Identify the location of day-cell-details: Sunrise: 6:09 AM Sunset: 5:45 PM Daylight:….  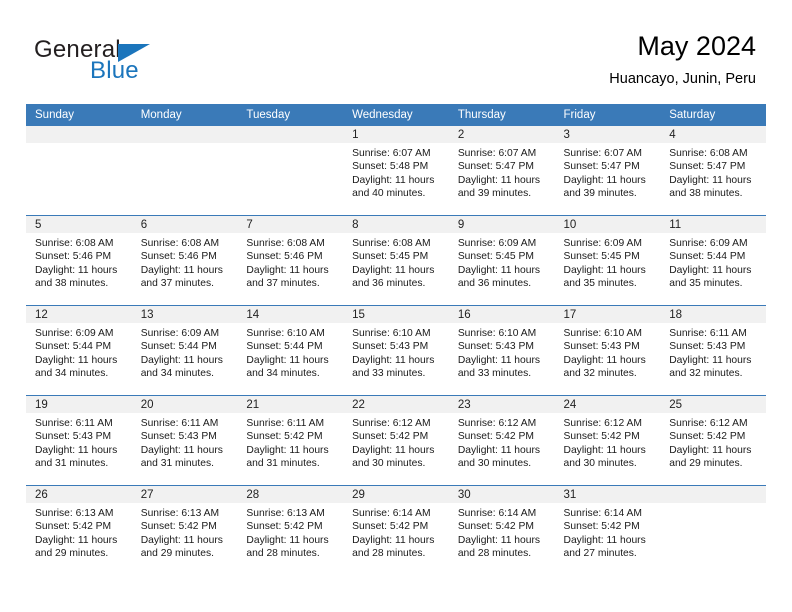
(502, 262).